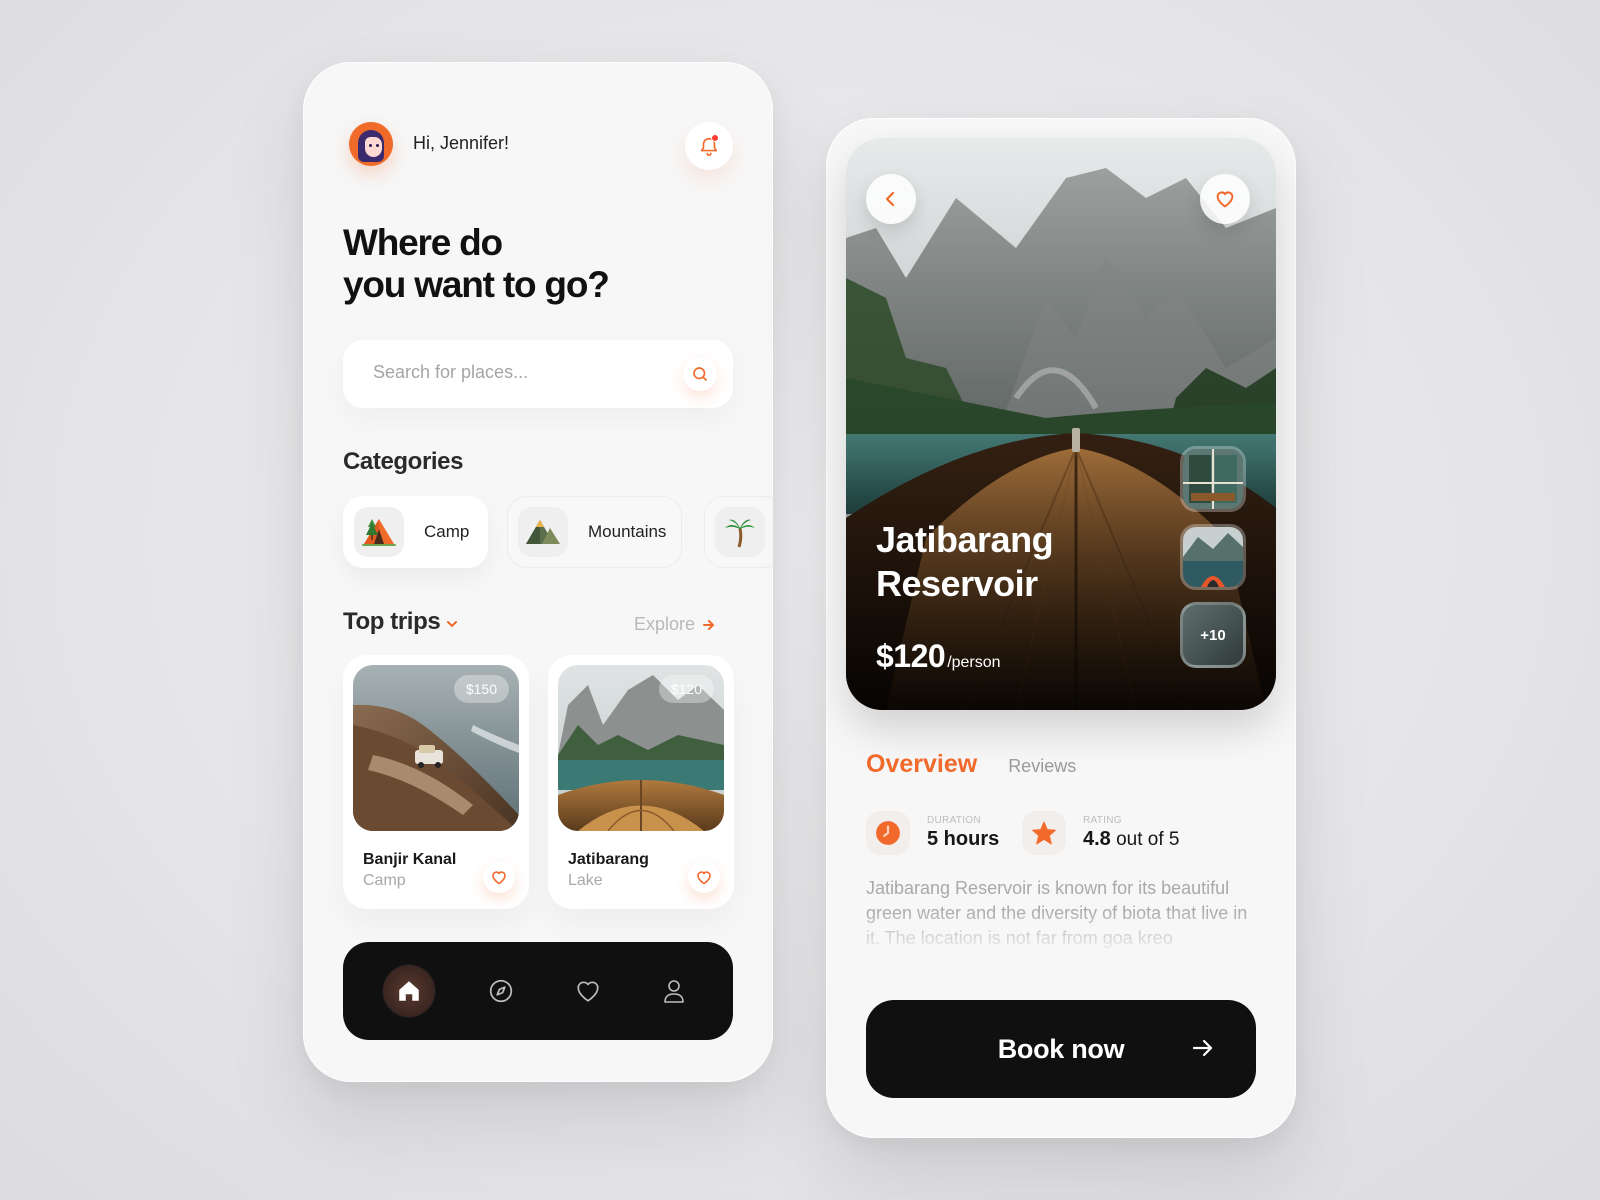 Image resolution: width=1600 pixels, height=1200 pixels. What do you see at coordinates (954, 820) in the screenshot?
I see `duration-label: DURATION` at bounding box center [954, 820].